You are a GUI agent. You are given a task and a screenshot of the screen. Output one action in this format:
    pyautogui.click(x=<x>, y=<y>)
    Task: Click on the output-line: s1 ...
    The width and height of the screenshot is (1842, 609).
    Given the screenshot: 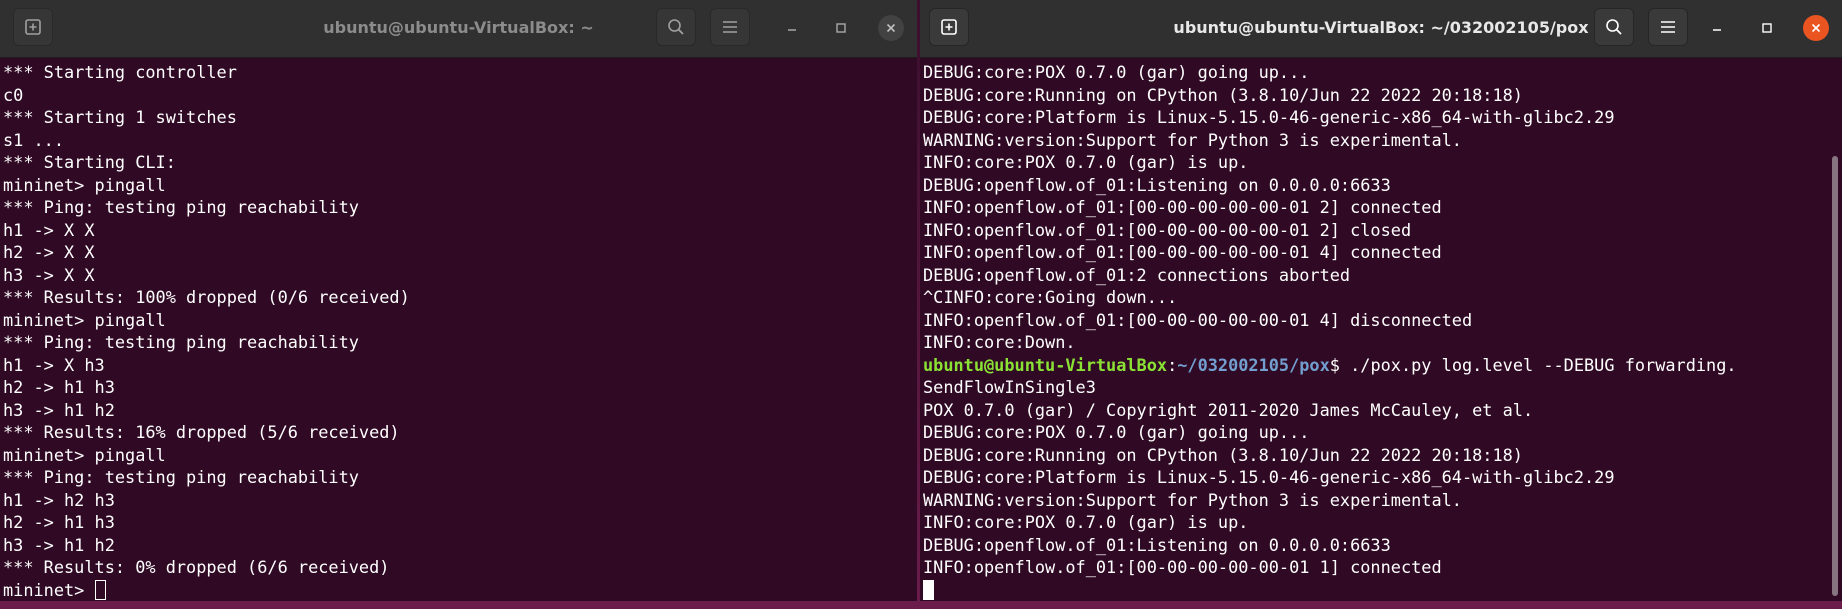 What is the action you would take?
    pyautogui.click(x=34, y=139)
    